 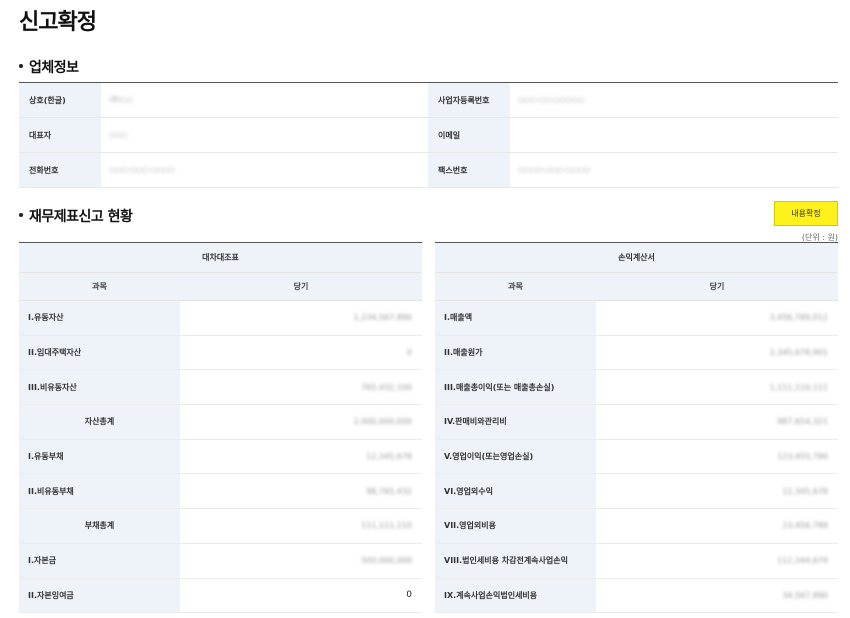 I want to click on company-info-section-title: 업체정보, so click(x=49, y=67).